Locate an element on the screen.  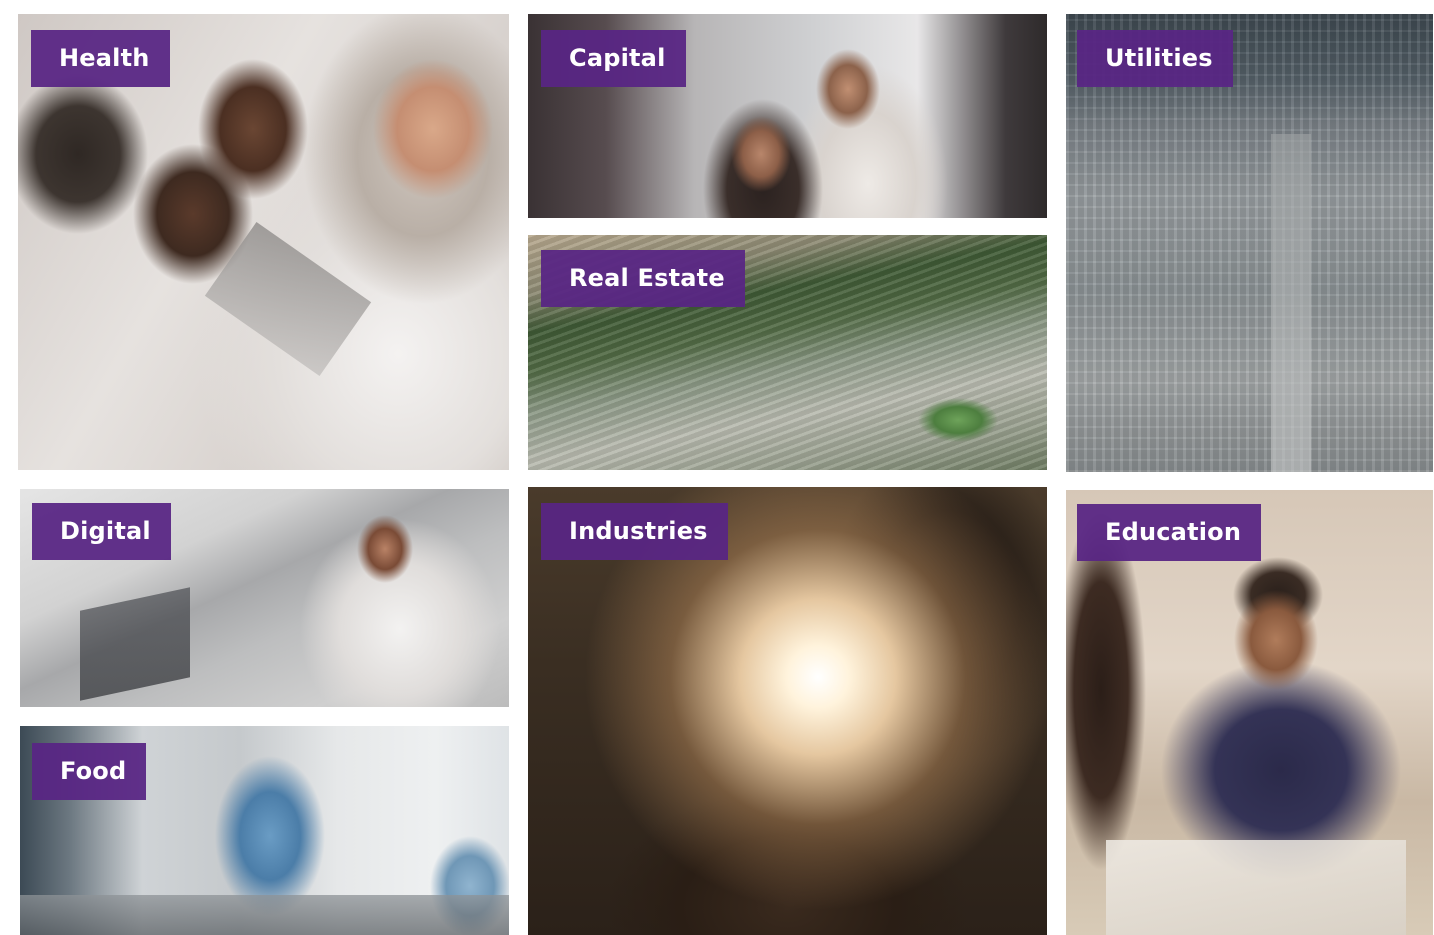
sector-label-capital: Capital is located at coordinates (613, 58).